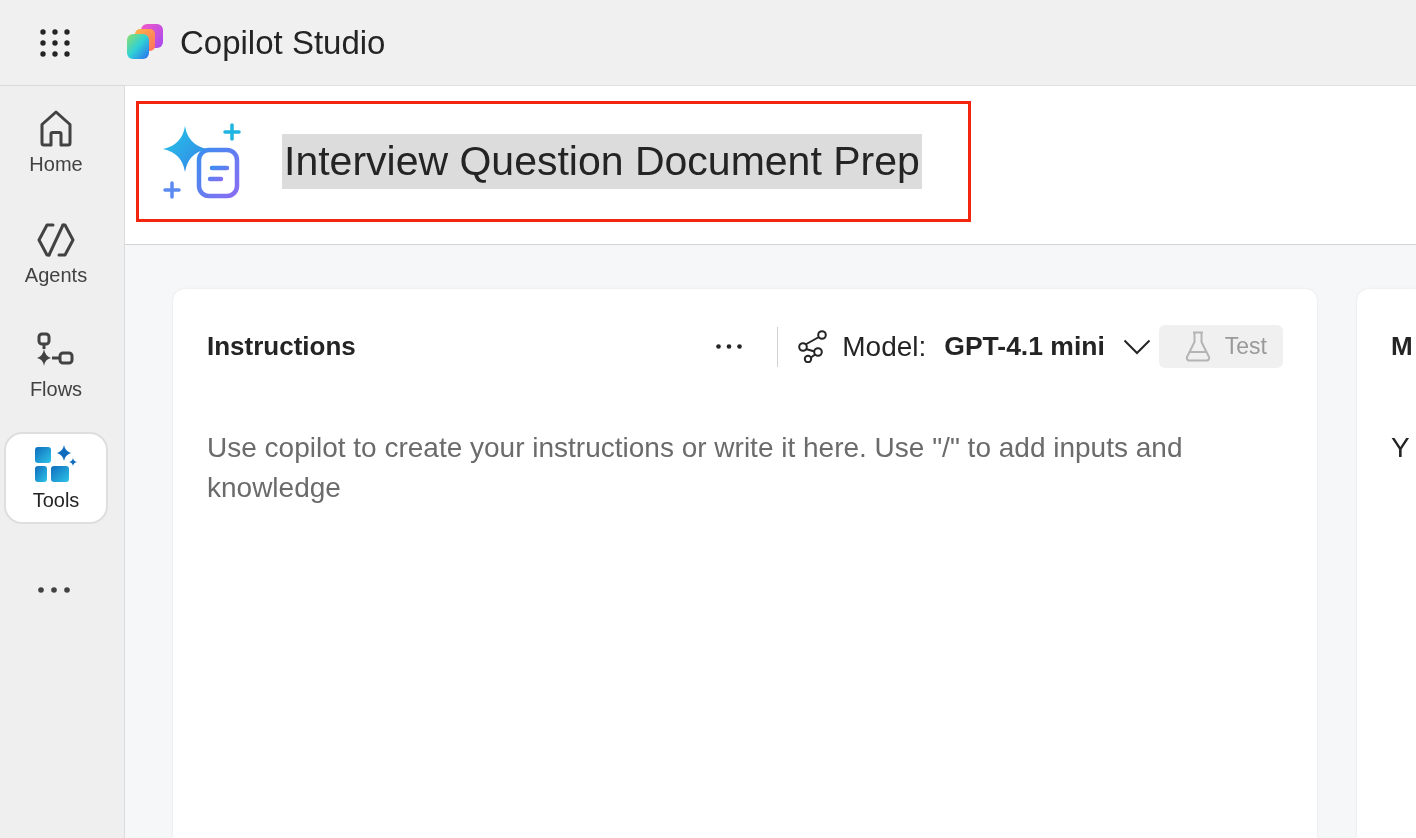 The width and height of the screenshot is (1416, 838). What do you see at coordinates (56, 463) in the screenshot?
I see `tiles-sparkle-icon` at bounding box center [56, 463].